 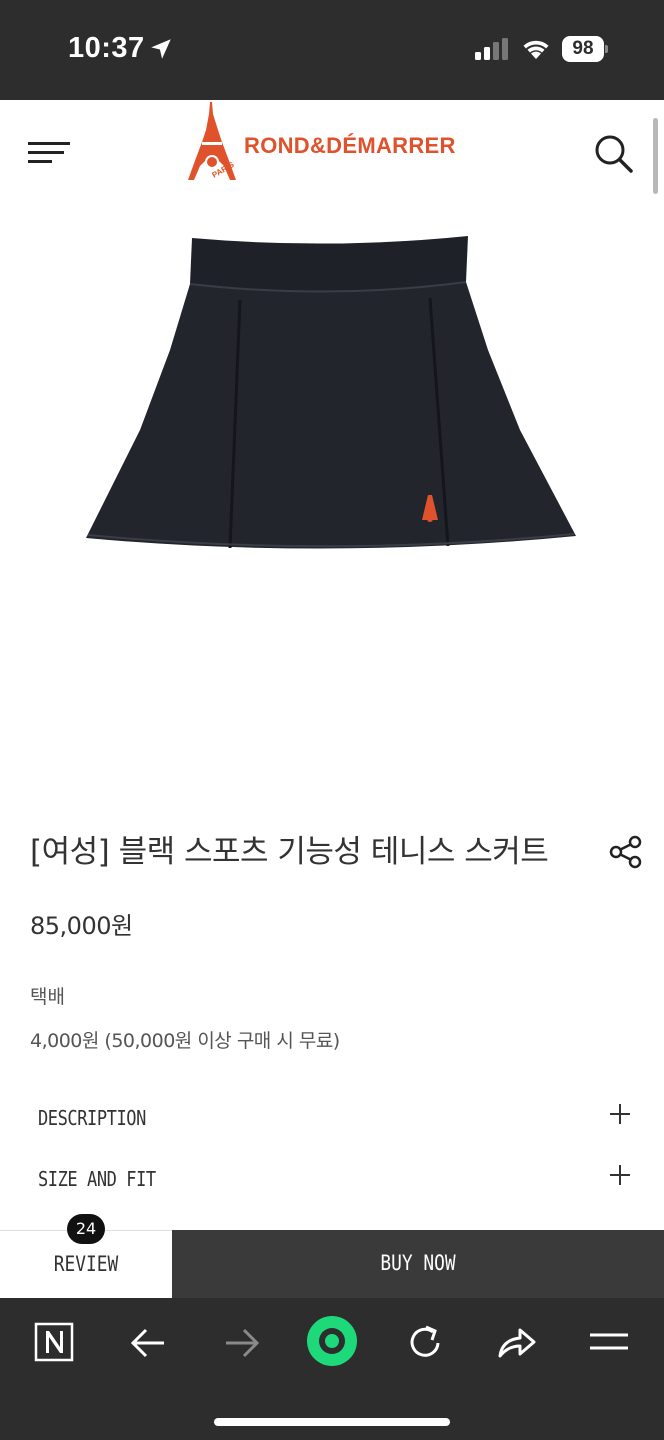 I want to click on brand-logo: PARIS ROND&DÉMARRER, so click(x=334, y=144).